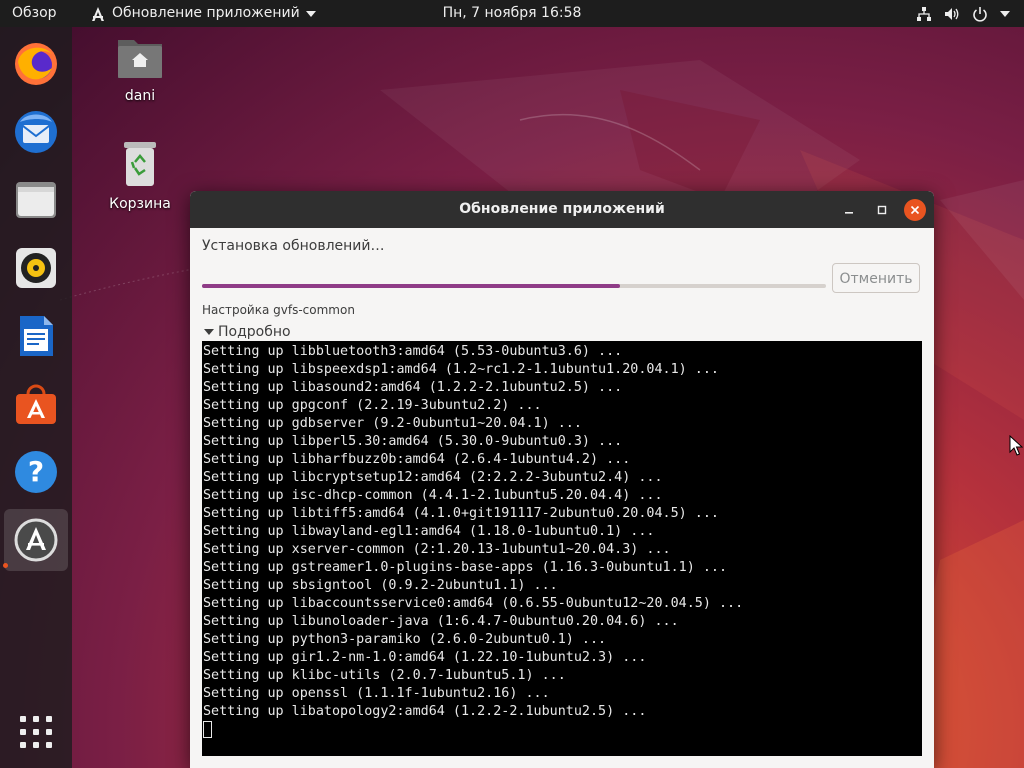 This screenshot has height=768, width=1024. I want to click on system-tray, so click(963, 13).